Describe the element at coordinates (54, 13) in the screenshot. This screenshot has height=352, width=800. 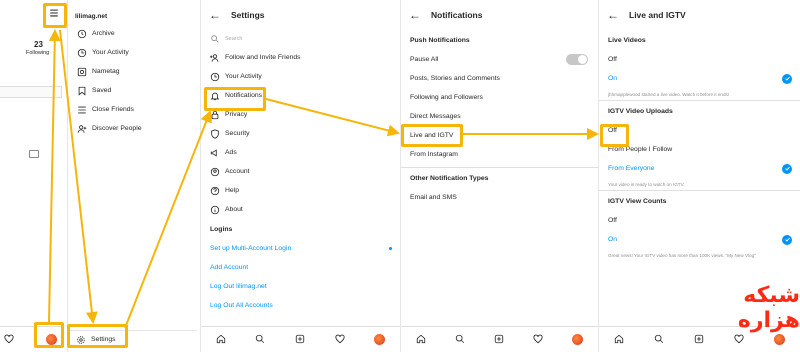
I see `hamburger-menu-icon` at that location.